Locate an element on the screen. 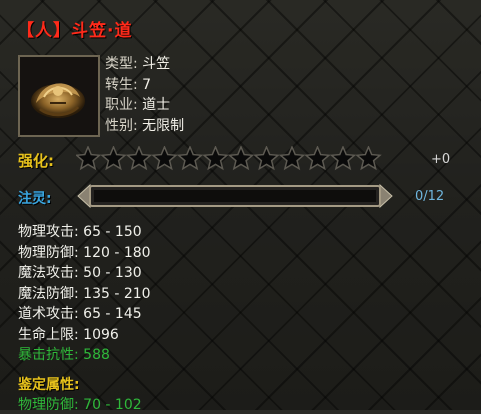  info-row-gender: 性别: 无限制 is located at coordinates (144, 126).